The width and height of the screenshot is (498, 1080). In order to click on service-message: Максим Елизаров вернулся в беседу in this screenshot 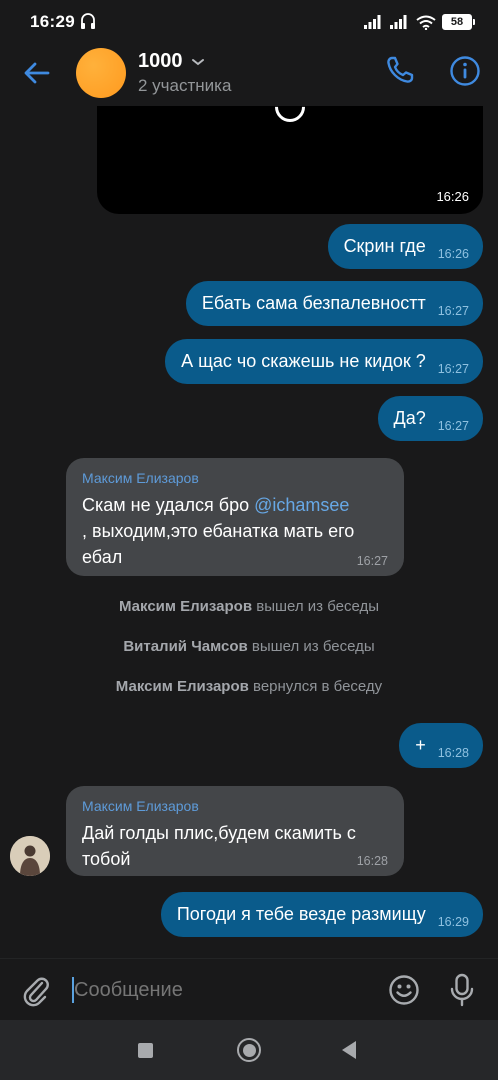, I will do `click(249, 686)`.